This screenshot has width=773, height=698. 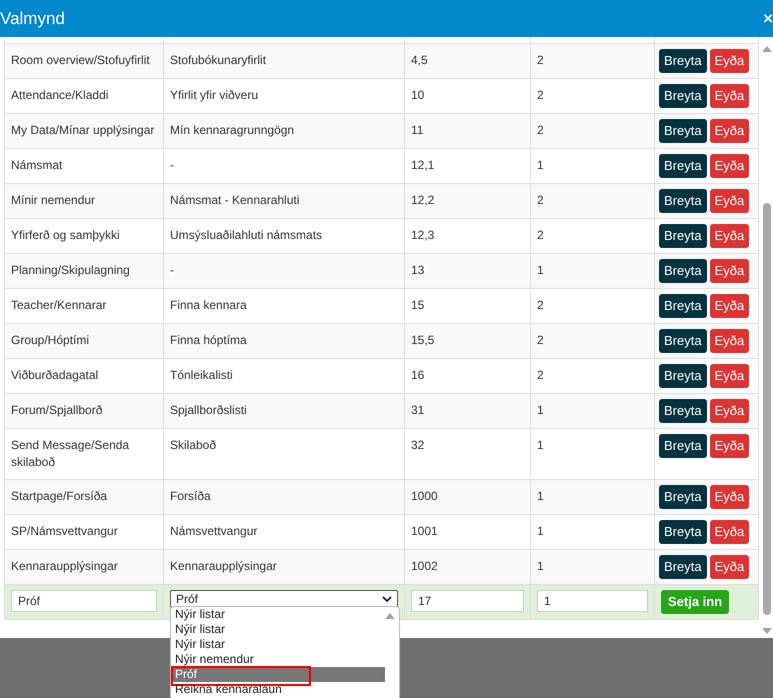 I want to click on order-field: 17, so click(x=467, y=601).